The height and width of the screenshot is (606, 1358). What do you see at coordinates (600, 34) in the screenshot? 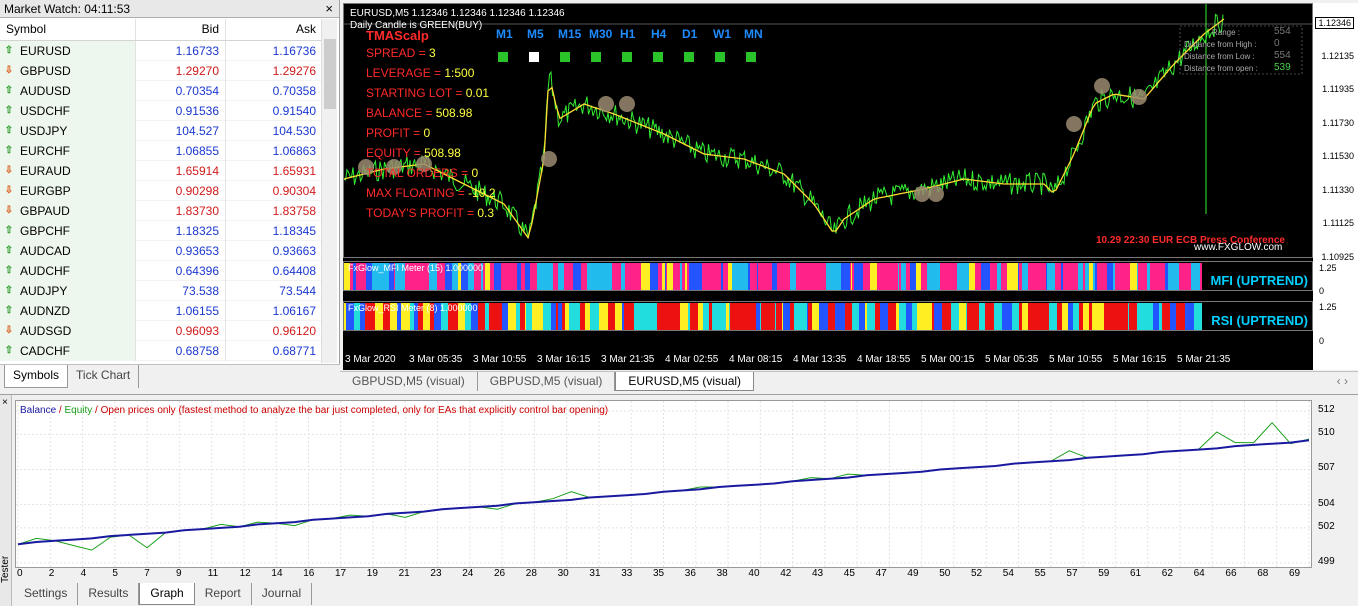
I see `timeframe-label: M30` at bounding box center [600, 34].